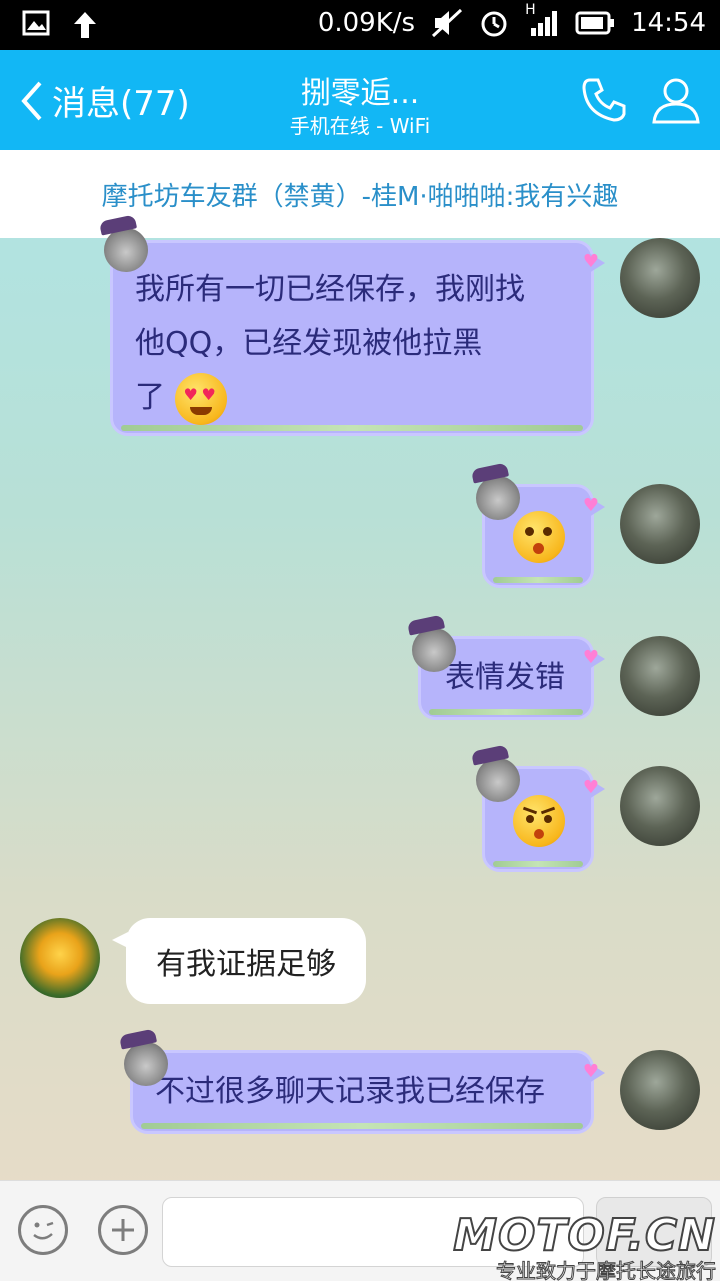  Describe the element at coordinates (668, 23) in the screenshot. I see `clock: 14:54` at that location.